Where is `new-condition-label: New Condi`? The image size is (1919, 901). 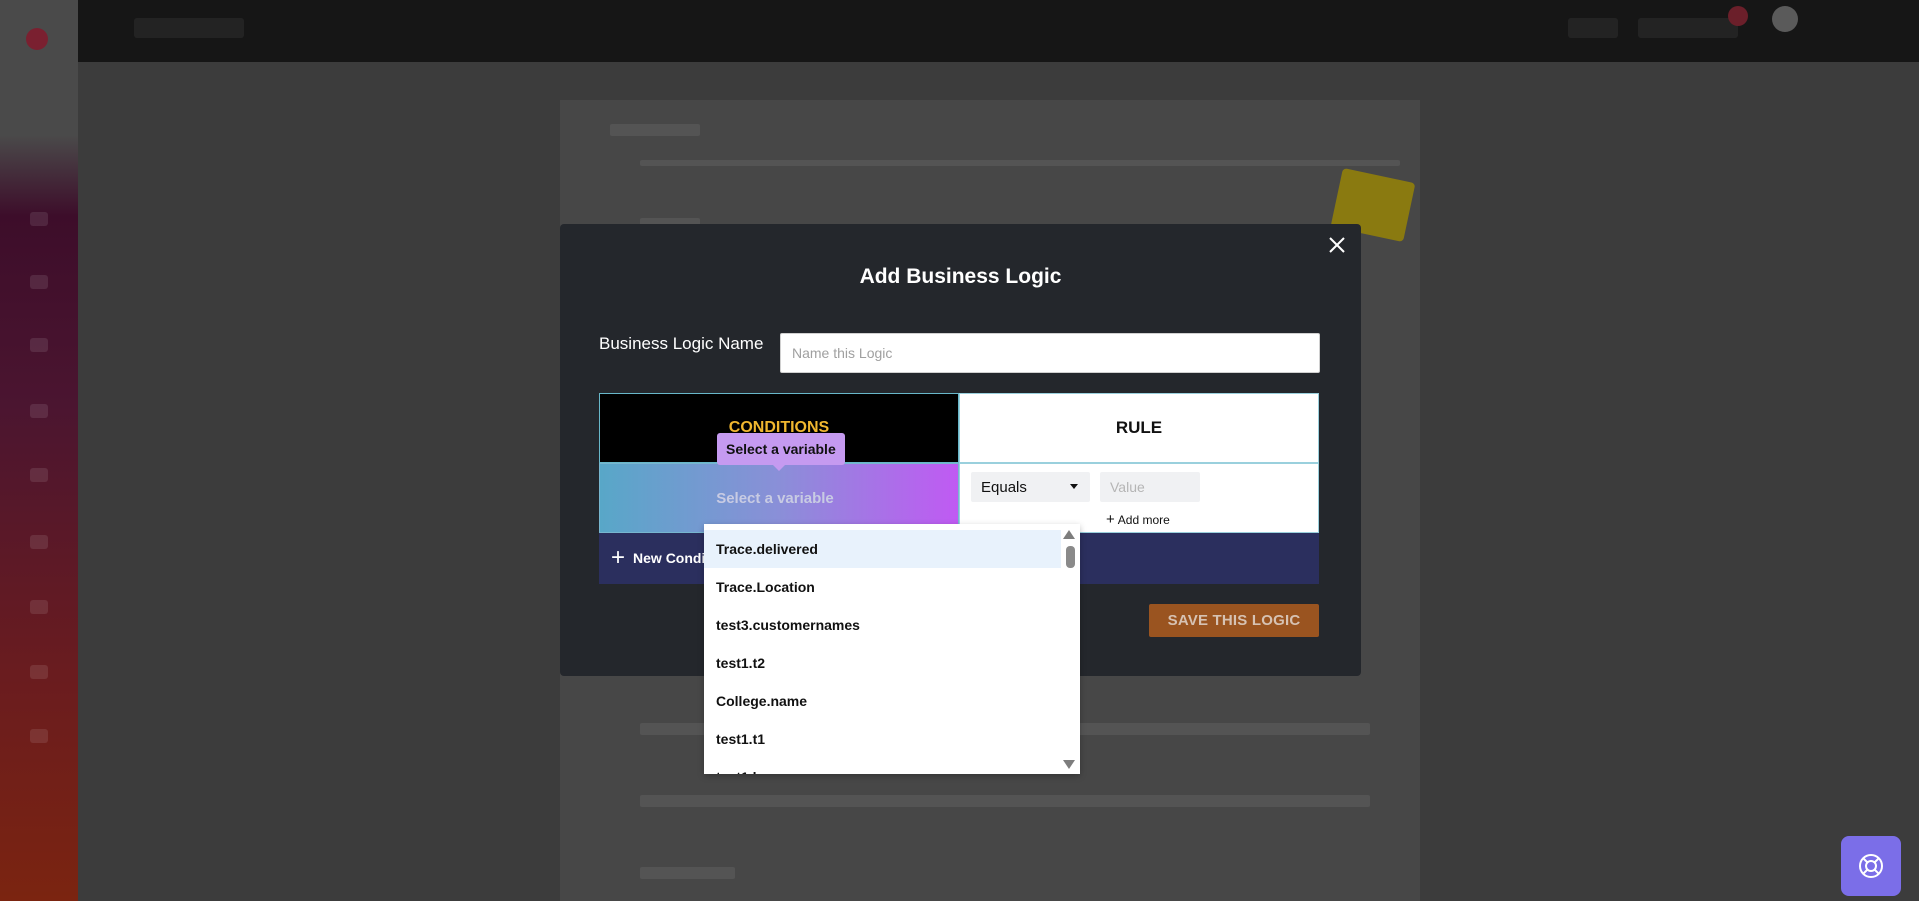 new-condition-label: New Condi is located at coordinates (669, 558).